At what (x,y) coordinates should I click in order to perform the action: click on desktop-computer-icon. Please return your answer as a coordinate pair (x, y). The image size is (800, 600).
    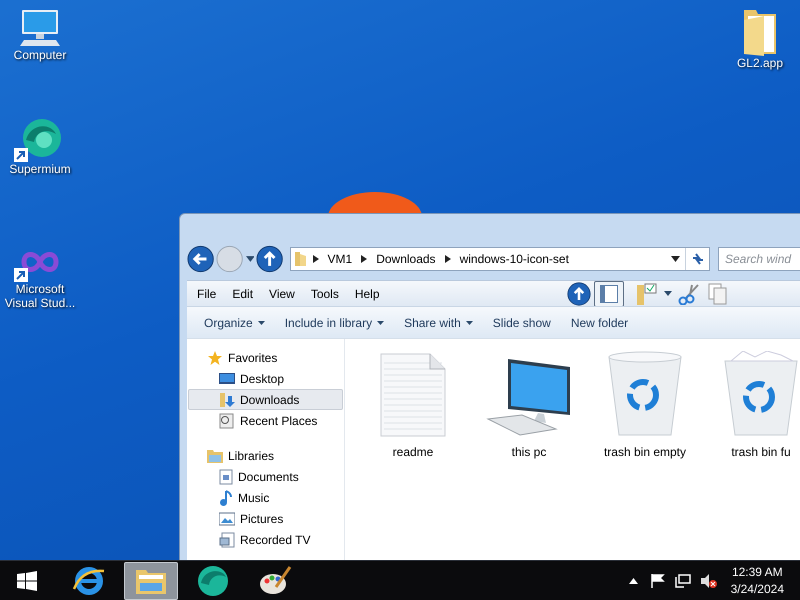
    Looking at the image, I should click on (529, 397).